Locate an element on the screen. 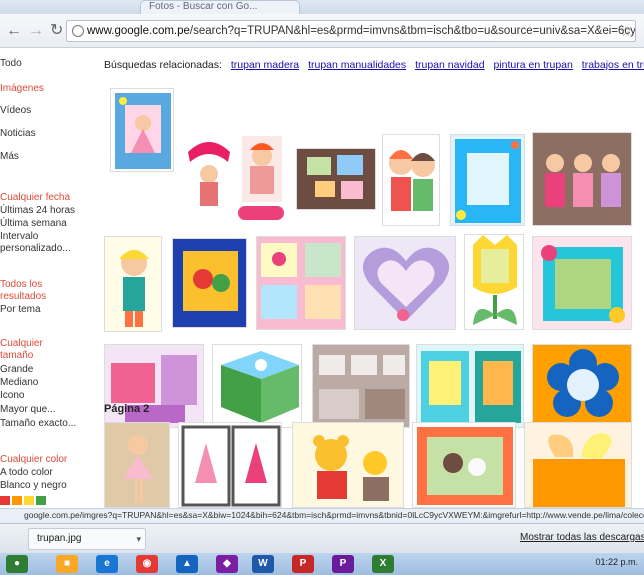 Image resolution: width=644 pixels, height=575 pixels. network-icon: ▲ is located at coordinates (187, 564).